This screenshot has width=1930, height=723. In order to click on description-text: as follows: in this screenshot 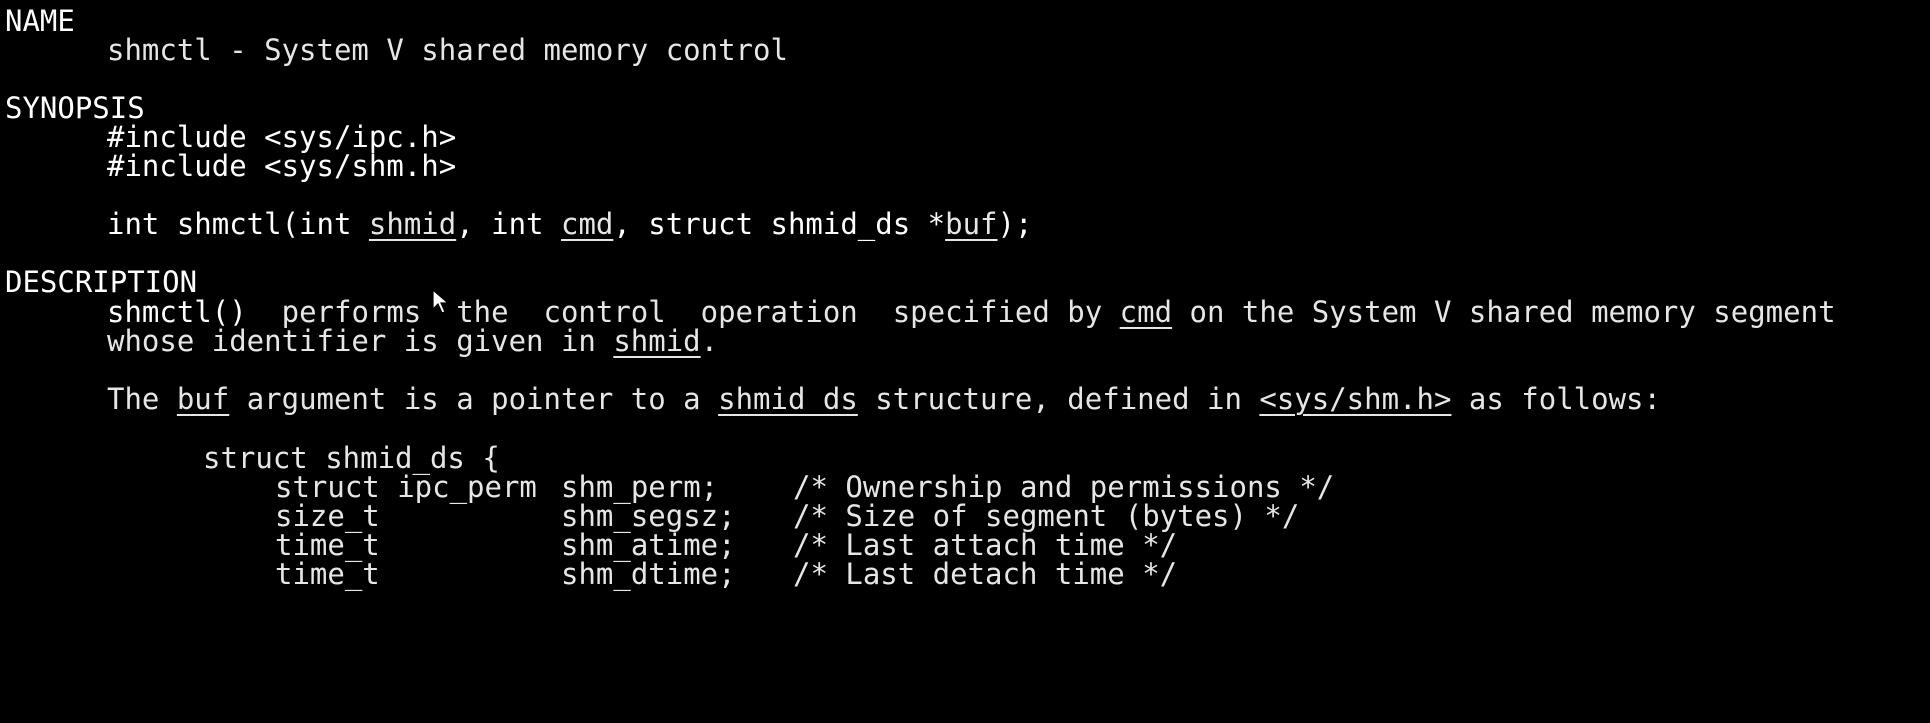, I will do `click(1556, 399)`.